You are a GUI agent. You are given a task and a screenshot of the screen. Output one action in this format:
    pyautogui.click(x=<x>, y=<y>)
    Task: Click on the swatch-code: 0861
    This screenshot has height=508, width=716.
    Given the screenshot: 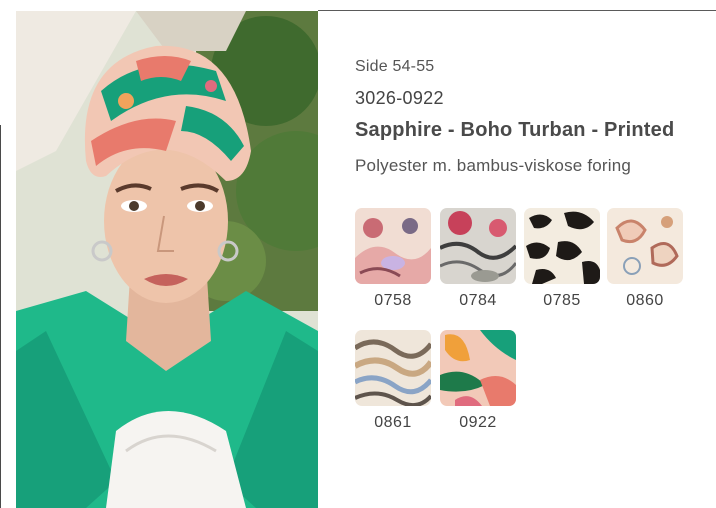 What is the action you would take?
    pyautogui.click(x=393, y=422)
    